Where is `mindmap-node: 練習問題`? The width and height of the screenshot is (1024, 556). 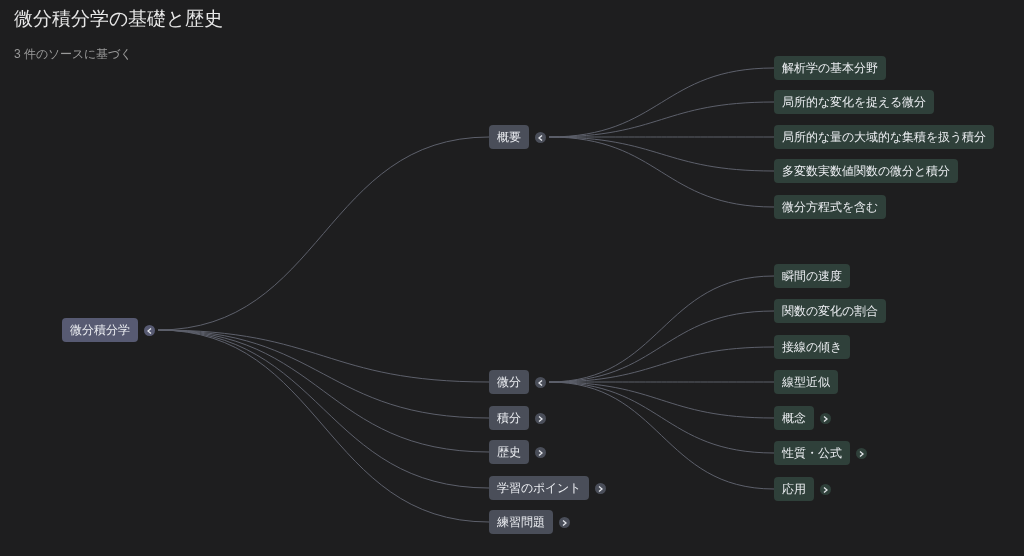 mindmap-node: 練習問題 is located at coordinates (521, 522).